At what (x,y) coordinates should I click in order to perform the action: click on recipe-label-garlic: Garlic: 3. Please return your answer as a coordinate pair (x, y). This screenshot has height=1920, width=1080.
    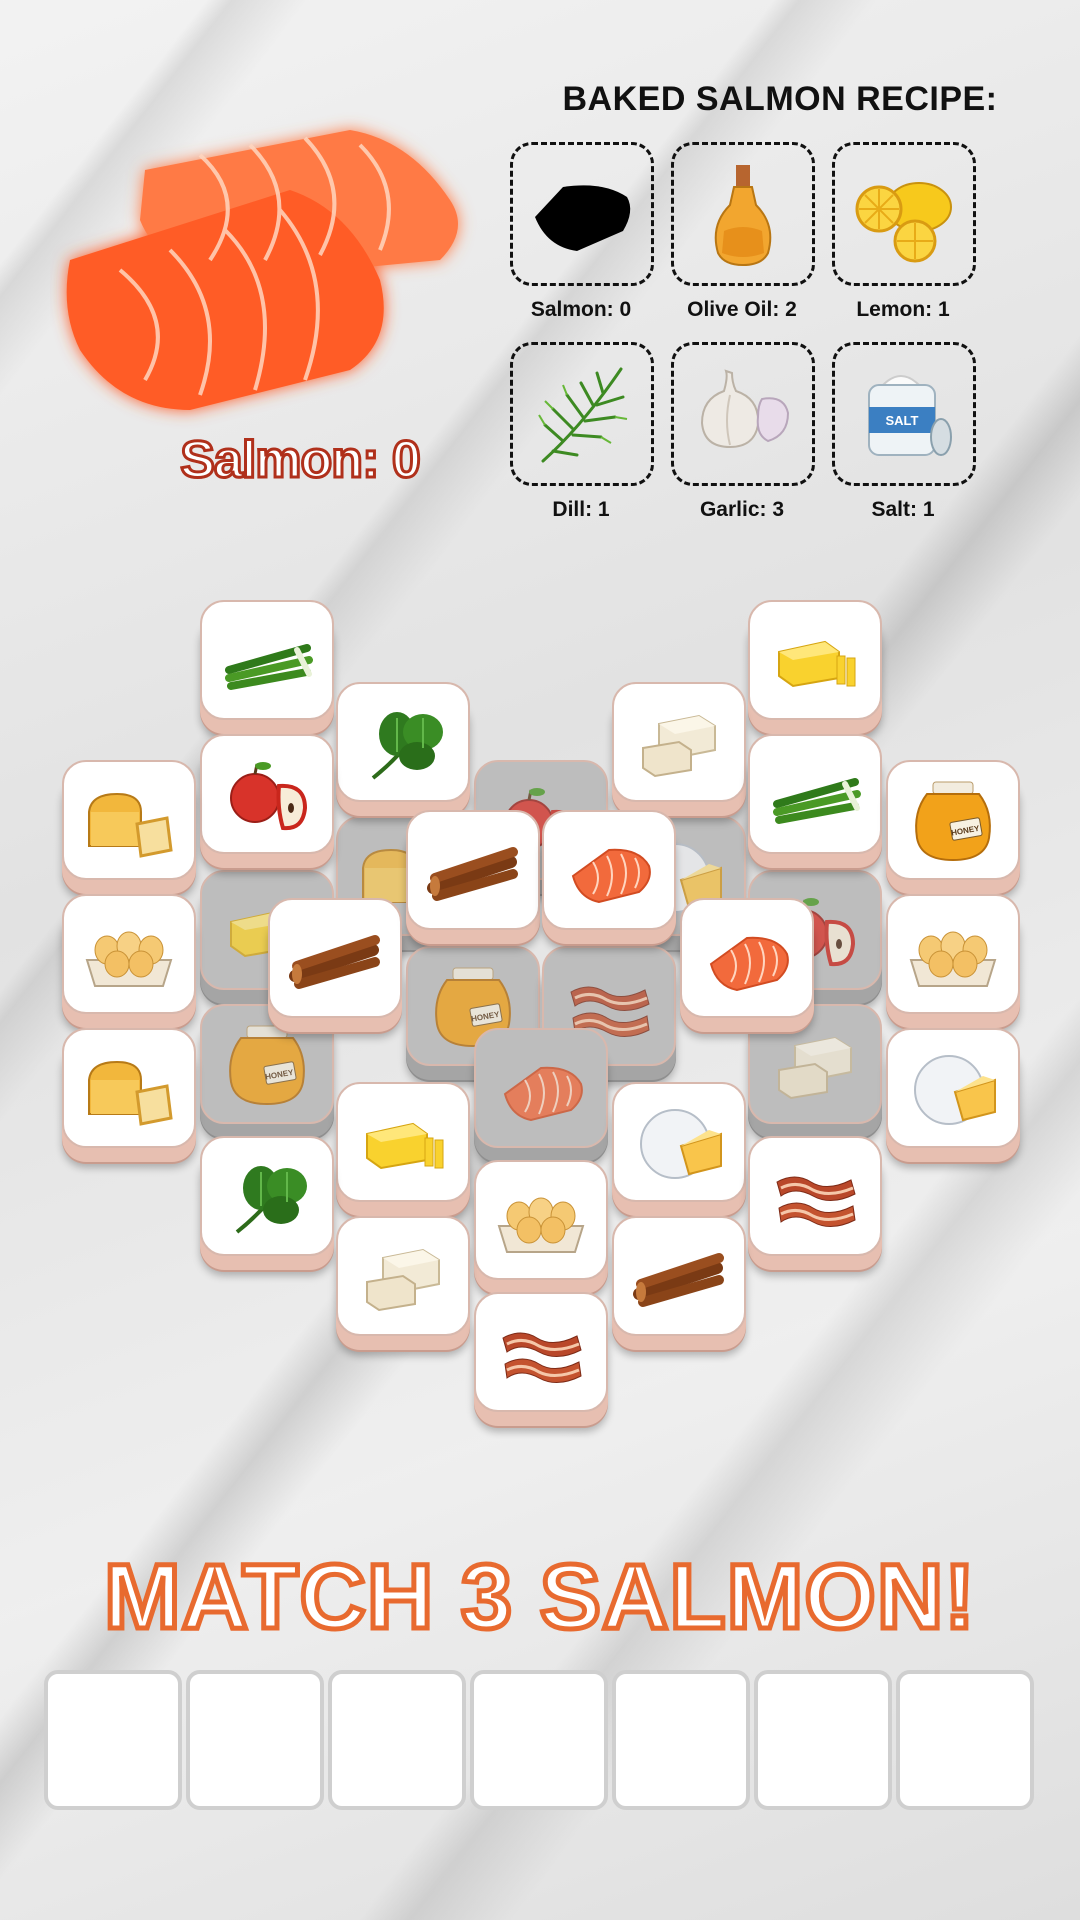
    Looking at the image, I should click on (742, 509).